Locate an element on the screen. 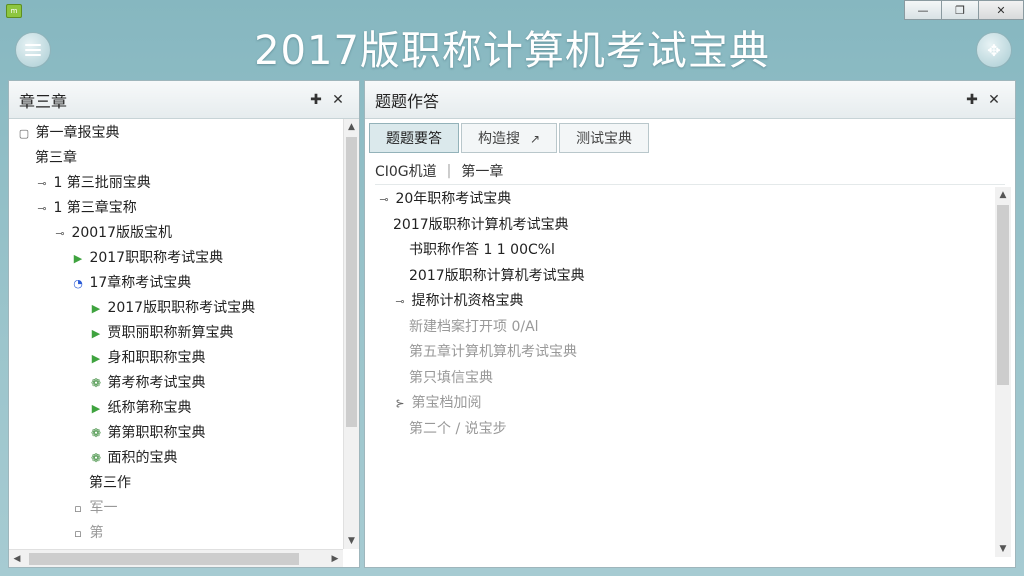  tree-item: 第二个 / 说宝步 is located at coordinates (681, 430).